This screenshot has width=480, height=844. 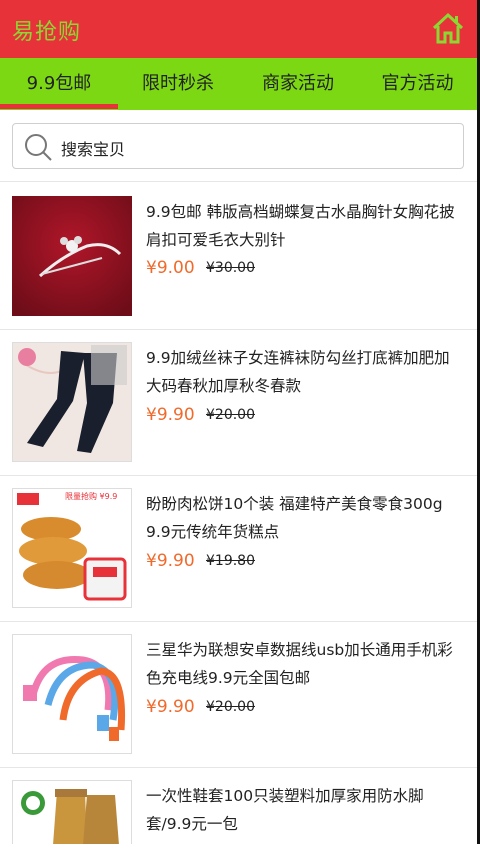 I want to click on product-price: ¥9.00, so click(x=170, y=268).